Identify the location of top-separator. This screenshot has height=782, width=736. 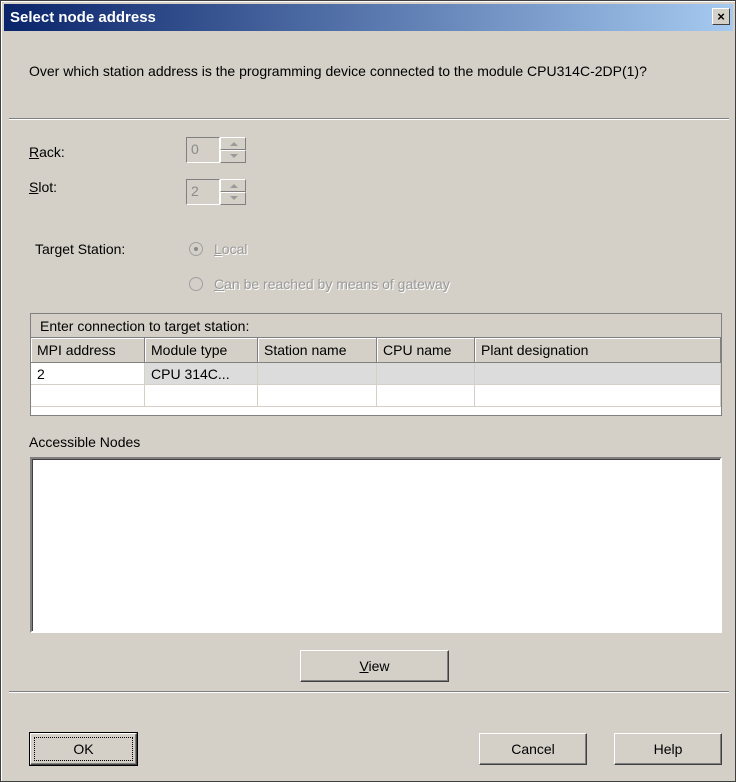
(369, 119).